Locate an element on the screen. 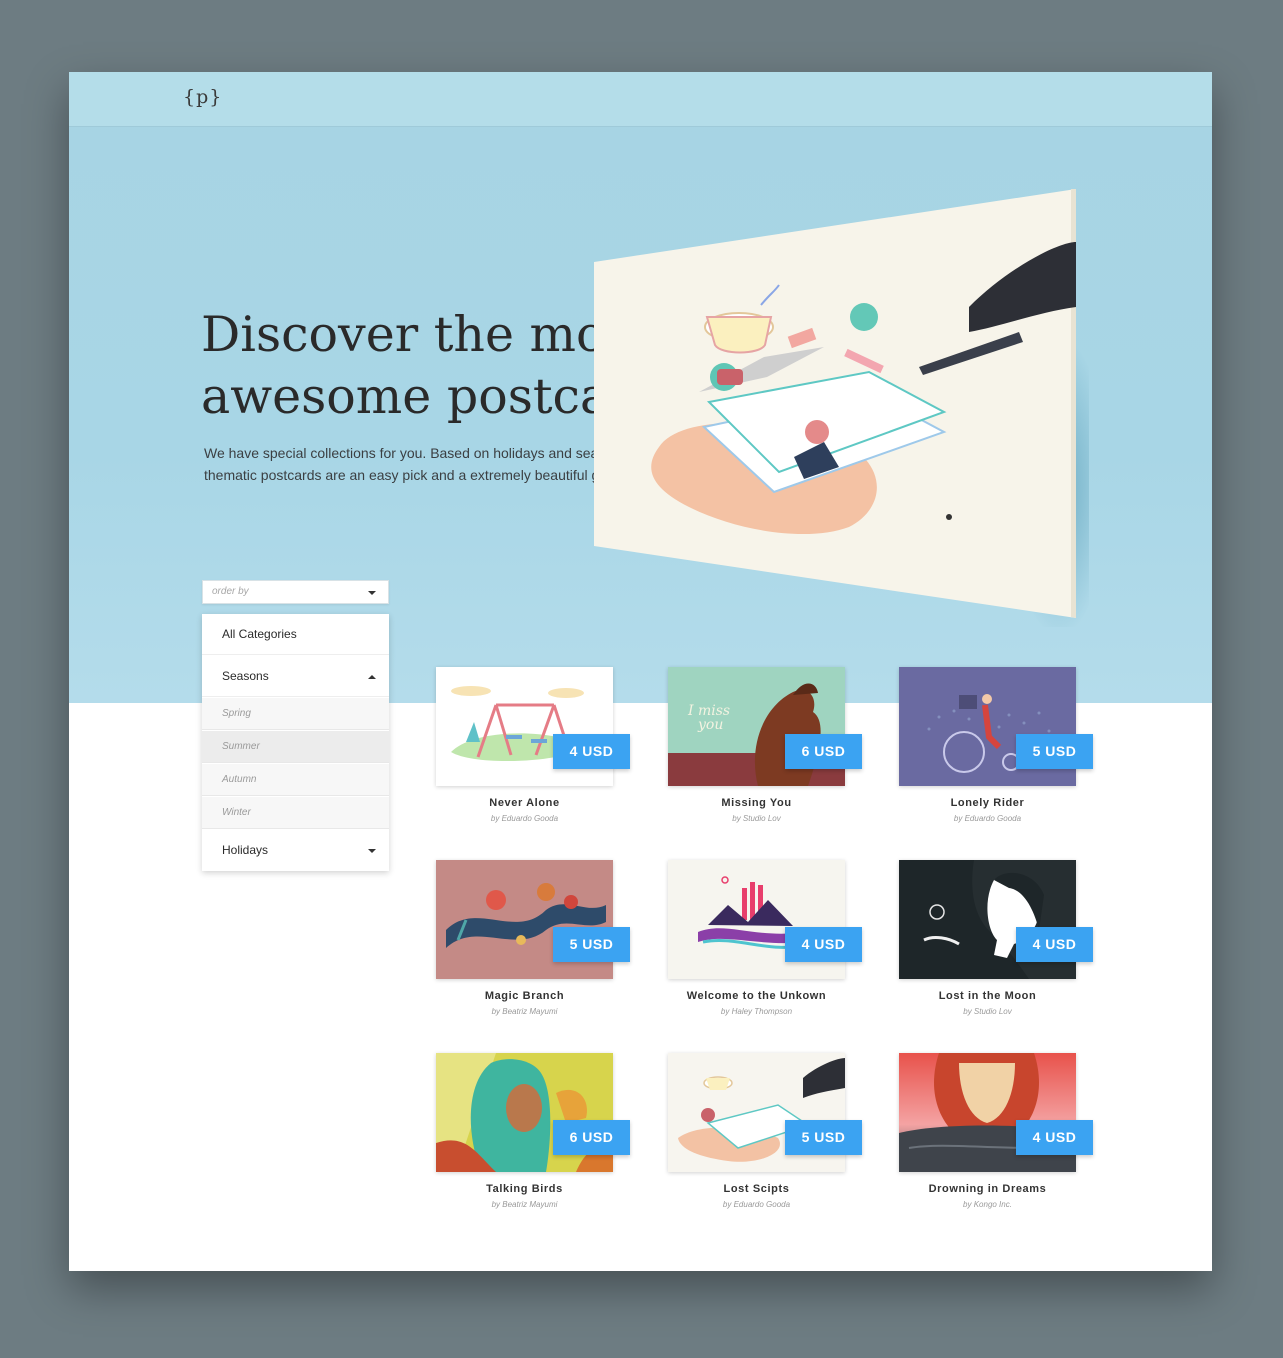 The height and width of the screenshot is (1358, 1283). subcategory-label: Summer is located at coordinates (241, 746).